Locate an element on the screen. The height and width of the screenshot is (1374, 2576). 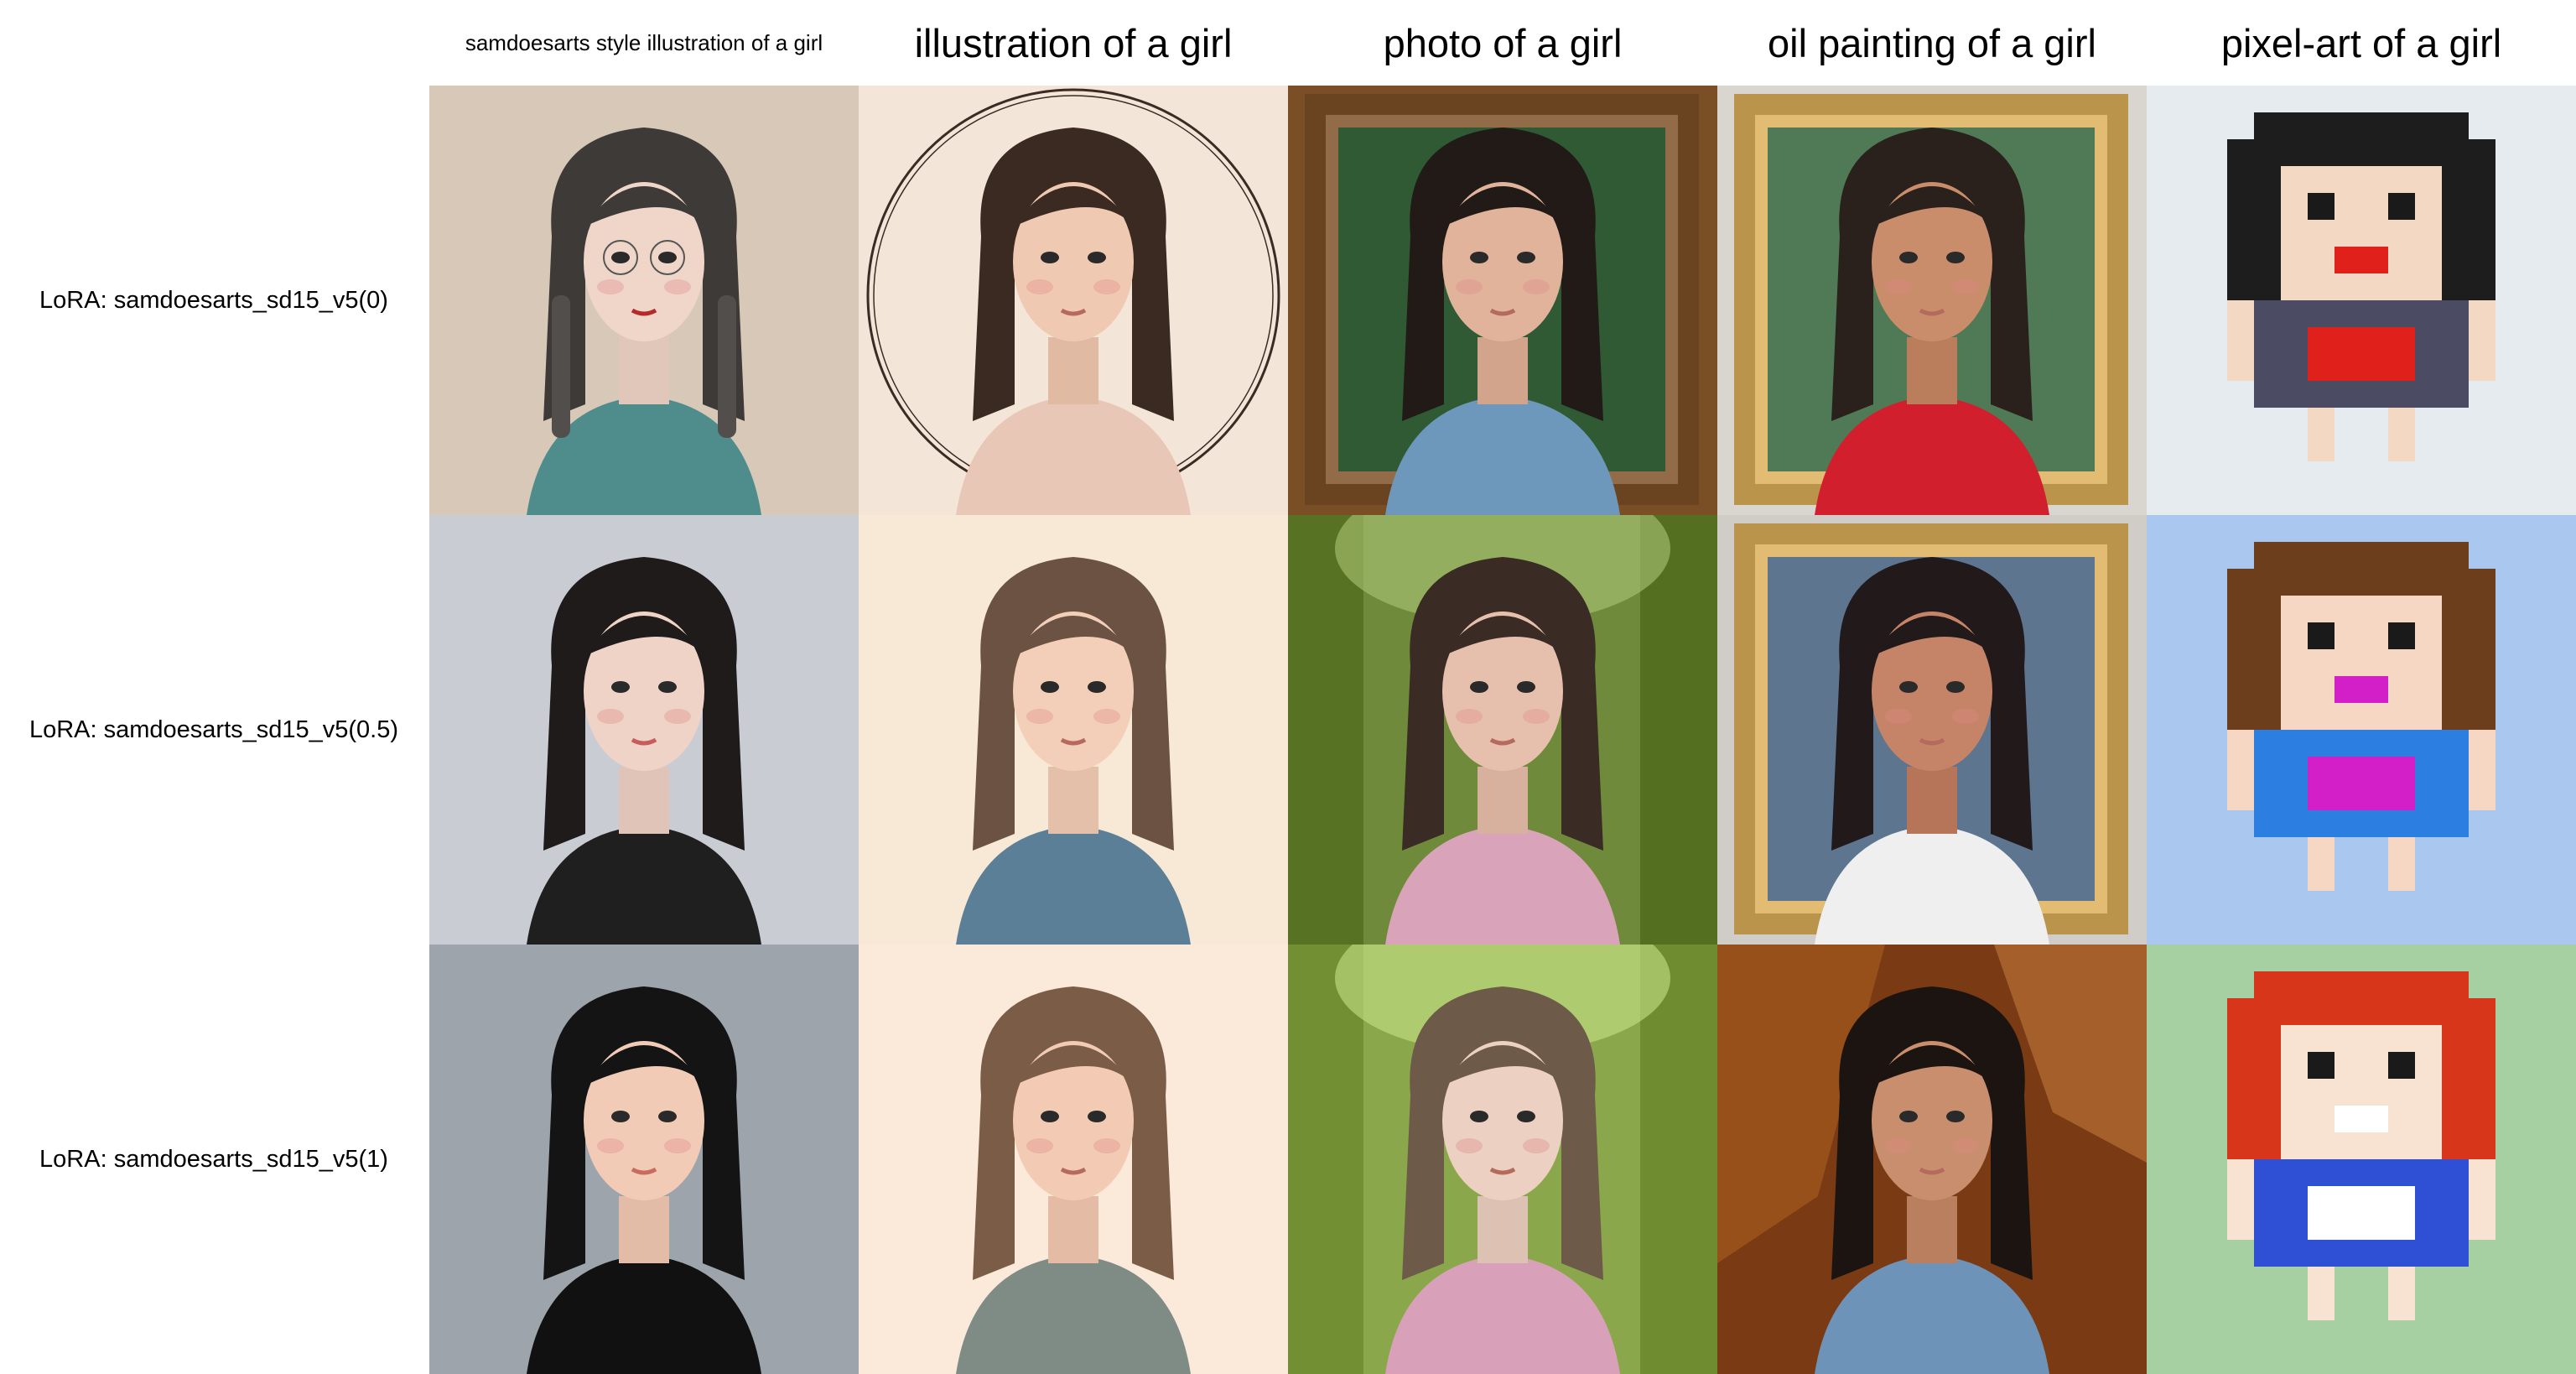
generated-image-photo-frame is located at coordinates (1502, 300).